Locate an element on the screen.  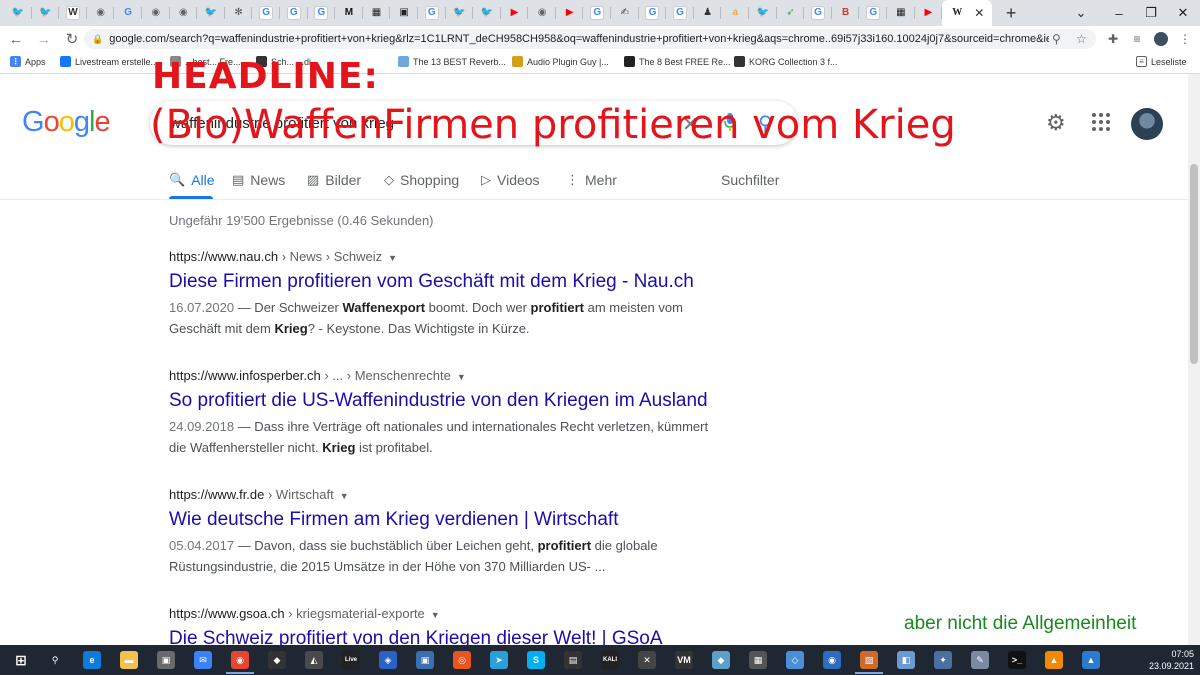
profile-avatar-small is located at coordinates (1161, 39).